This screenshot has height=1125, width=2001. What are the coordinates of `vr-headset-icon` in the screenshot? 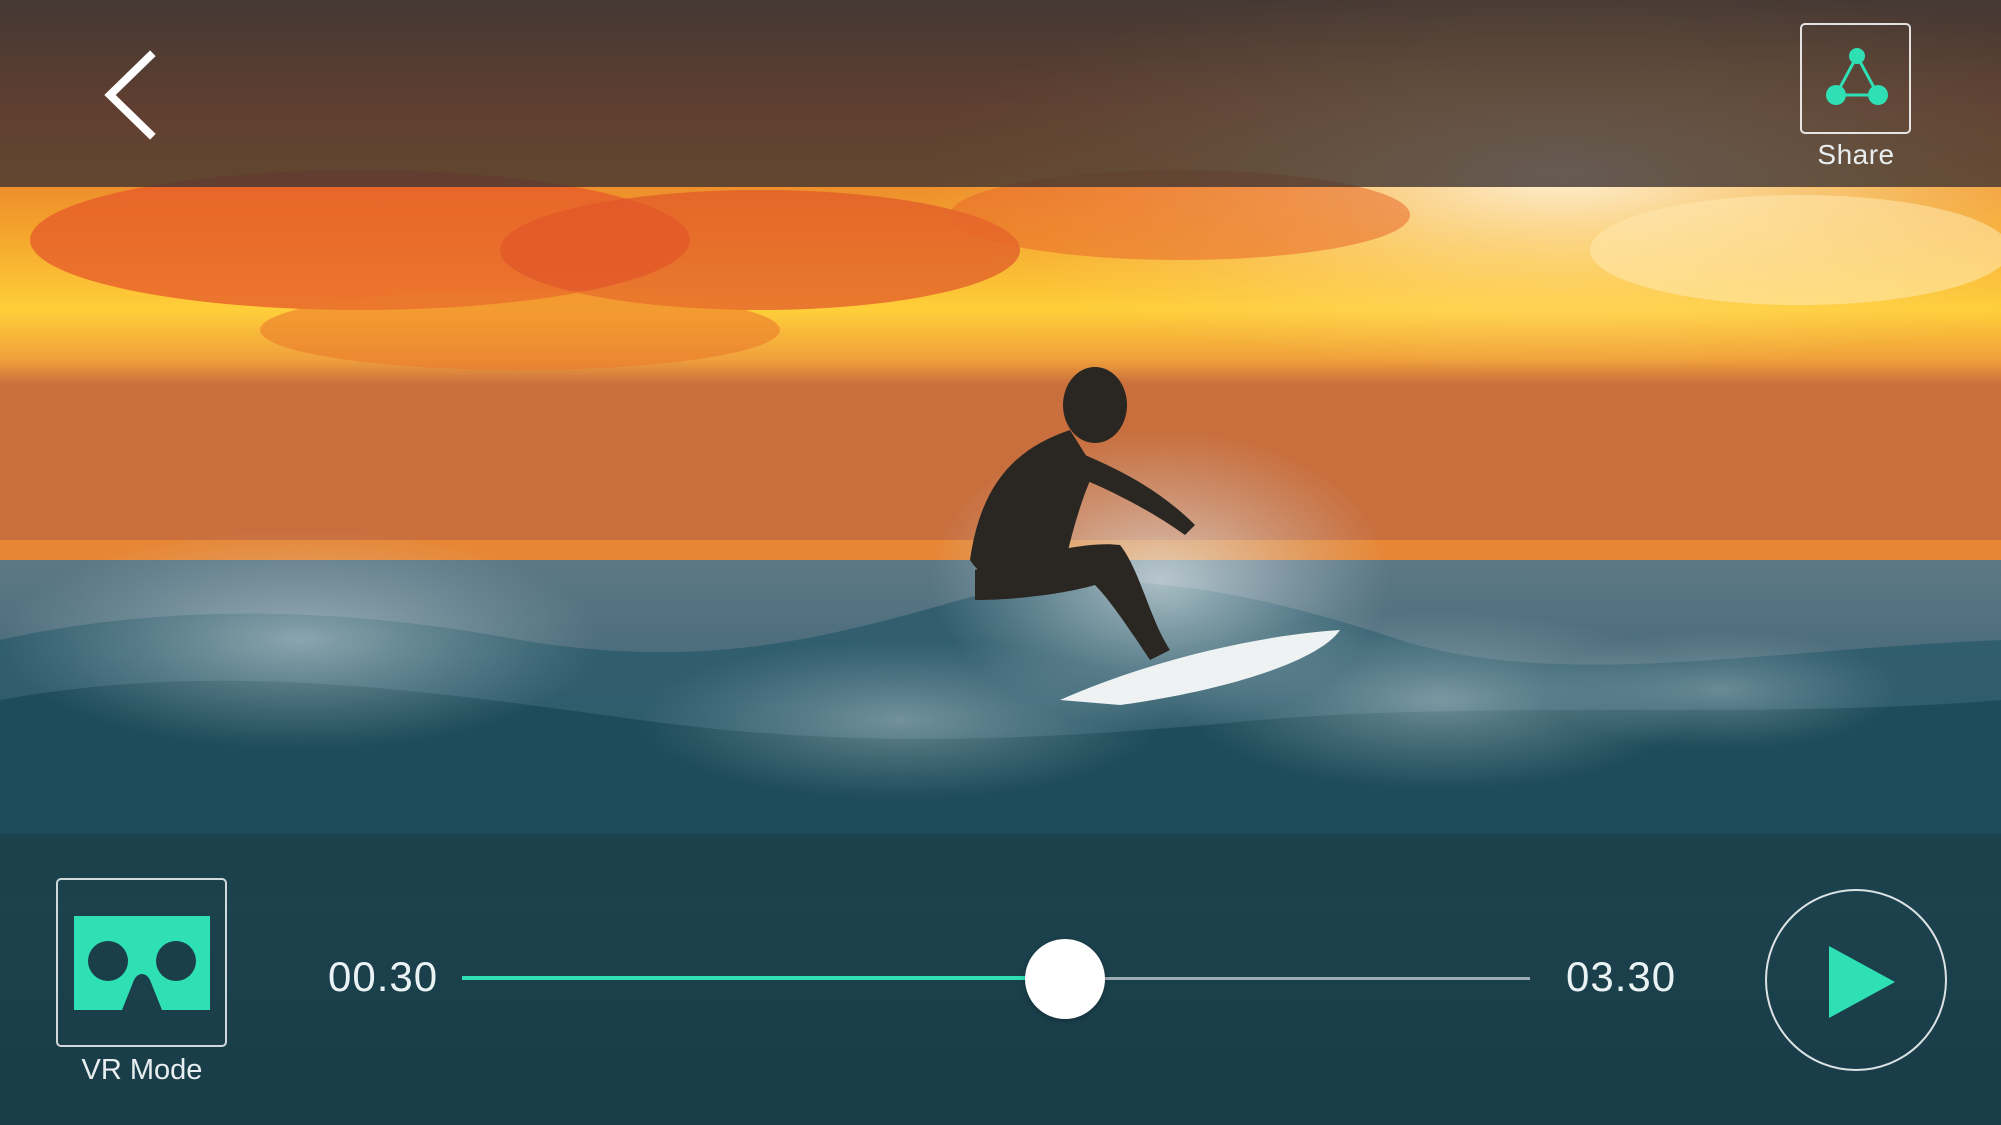 It's located at (142, 963).